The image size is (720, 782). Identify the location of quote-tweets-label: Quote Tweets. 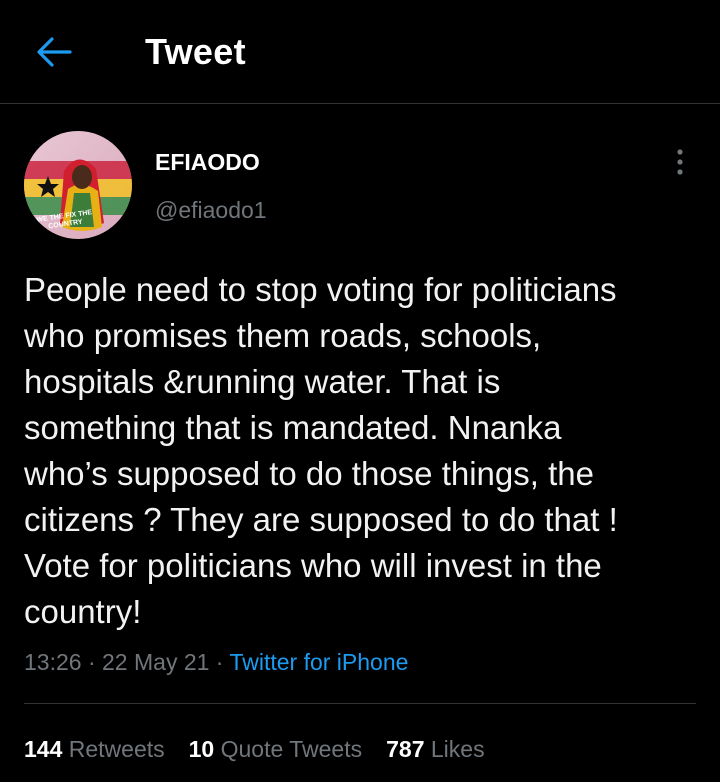
(291, 749).